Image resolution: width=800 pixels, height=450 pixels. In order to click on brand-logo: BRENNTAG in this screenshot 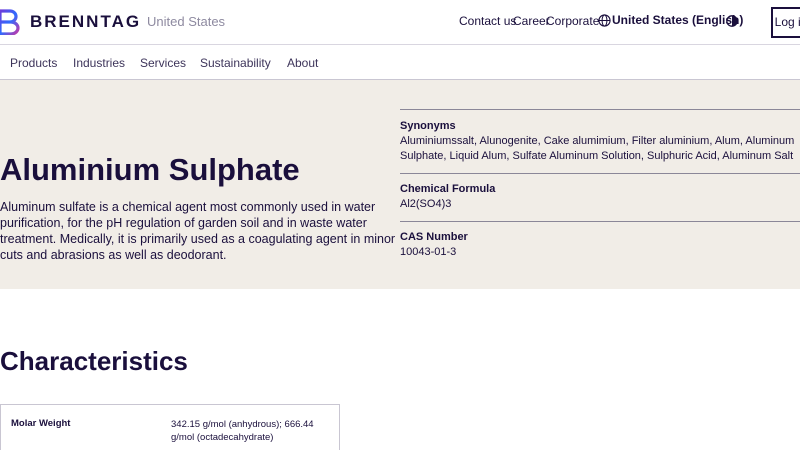, I will do `click(70, 22)`.